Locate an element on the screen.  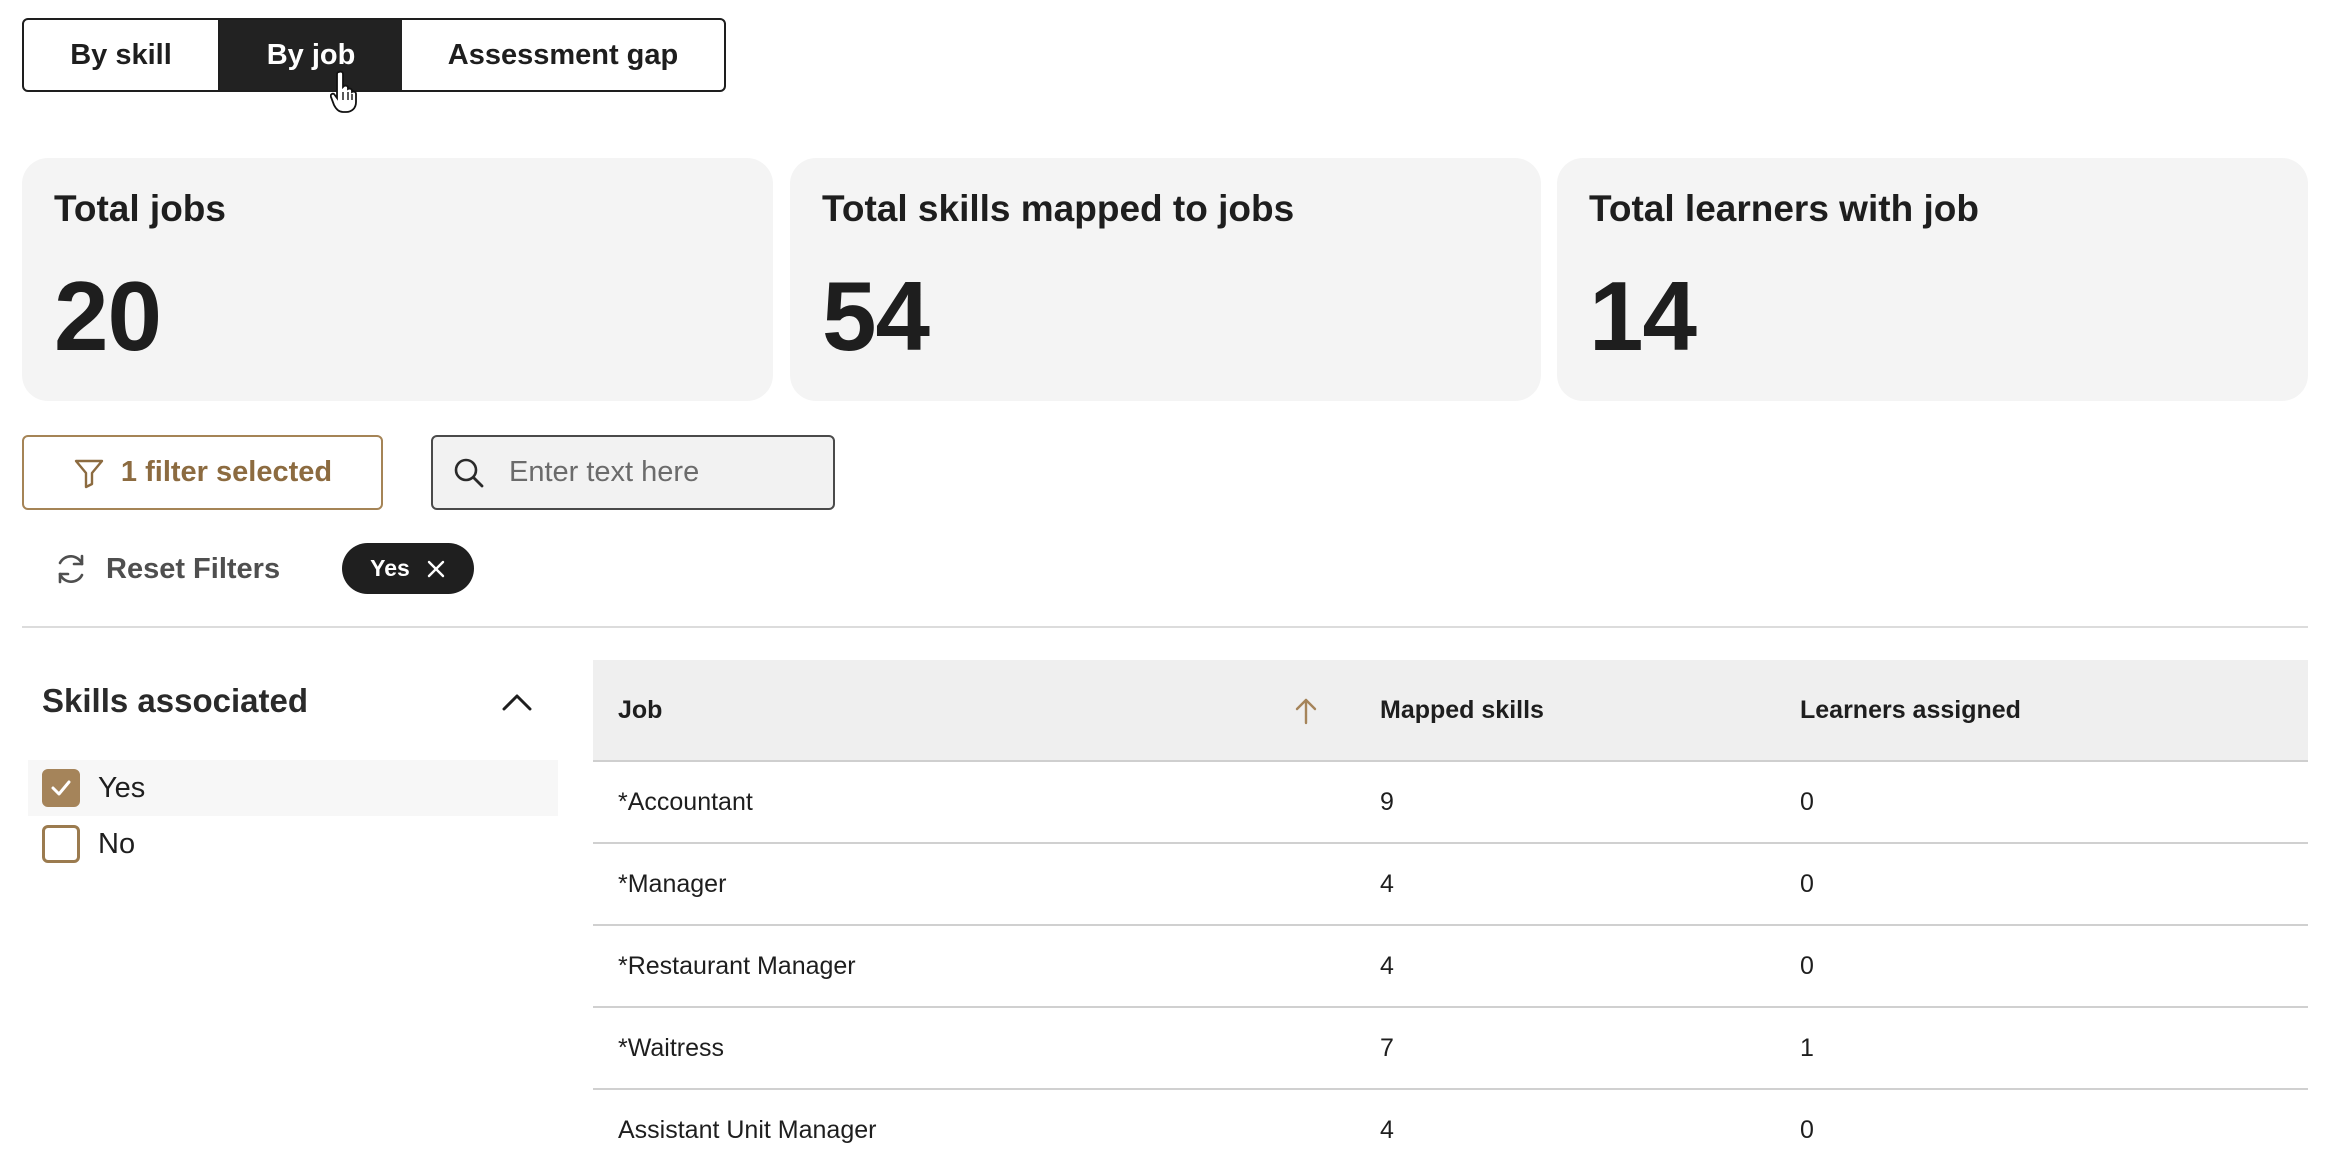
checkbox-checked is located at coordinates (61, 788).